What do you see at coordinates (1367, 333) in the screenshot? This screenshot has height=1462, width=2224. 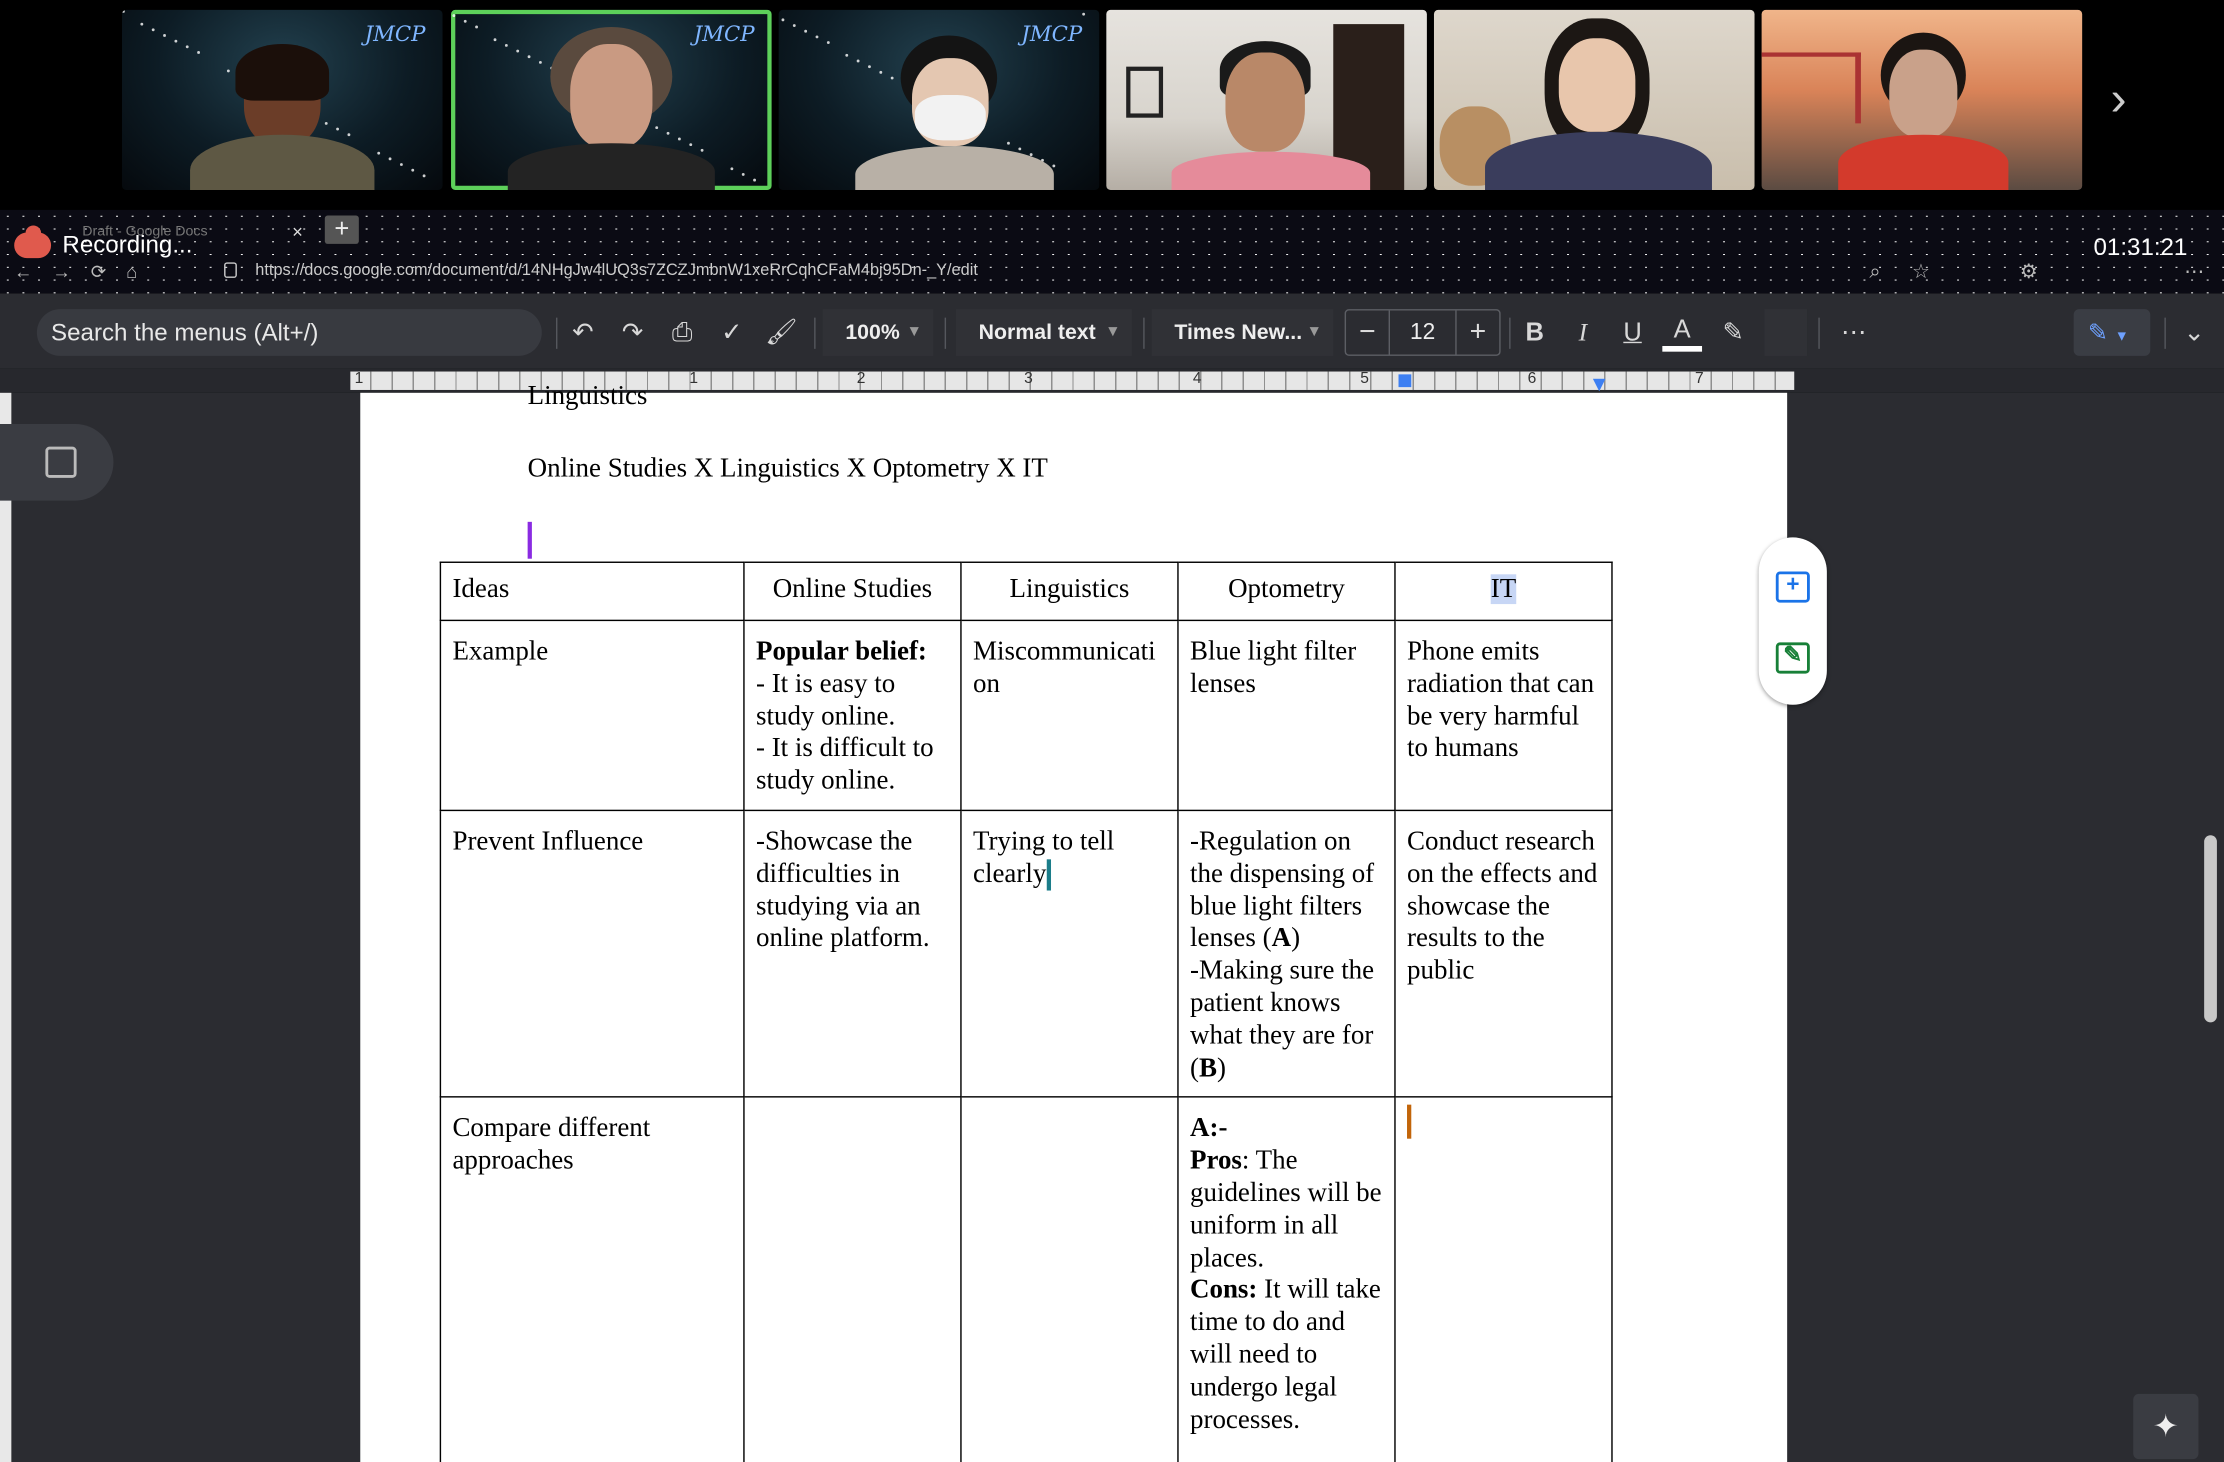 I see `decrease-font-size-button: −` at bounding box center [1367, 333].